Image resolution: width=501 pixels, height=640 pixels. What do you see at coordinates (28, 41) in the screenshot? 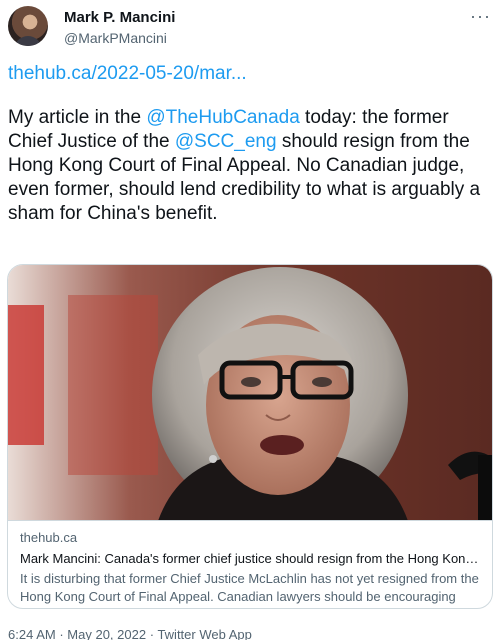
I see `avatar-shoulder` at bounding box center [28, 41].